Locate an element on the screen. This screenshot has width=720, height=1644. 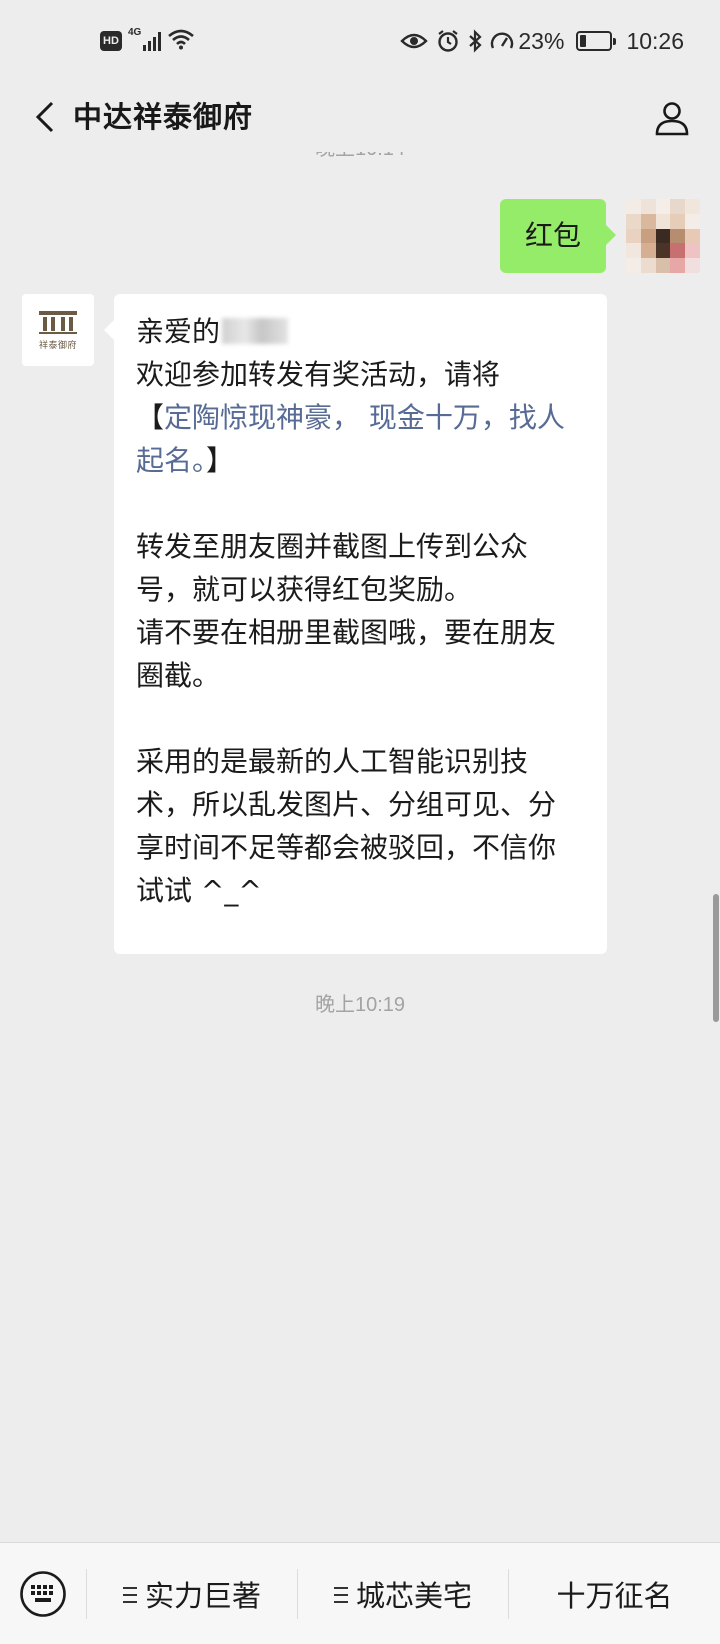
page-title: 中达祥泰御府 is located at coordinates (163, 117).